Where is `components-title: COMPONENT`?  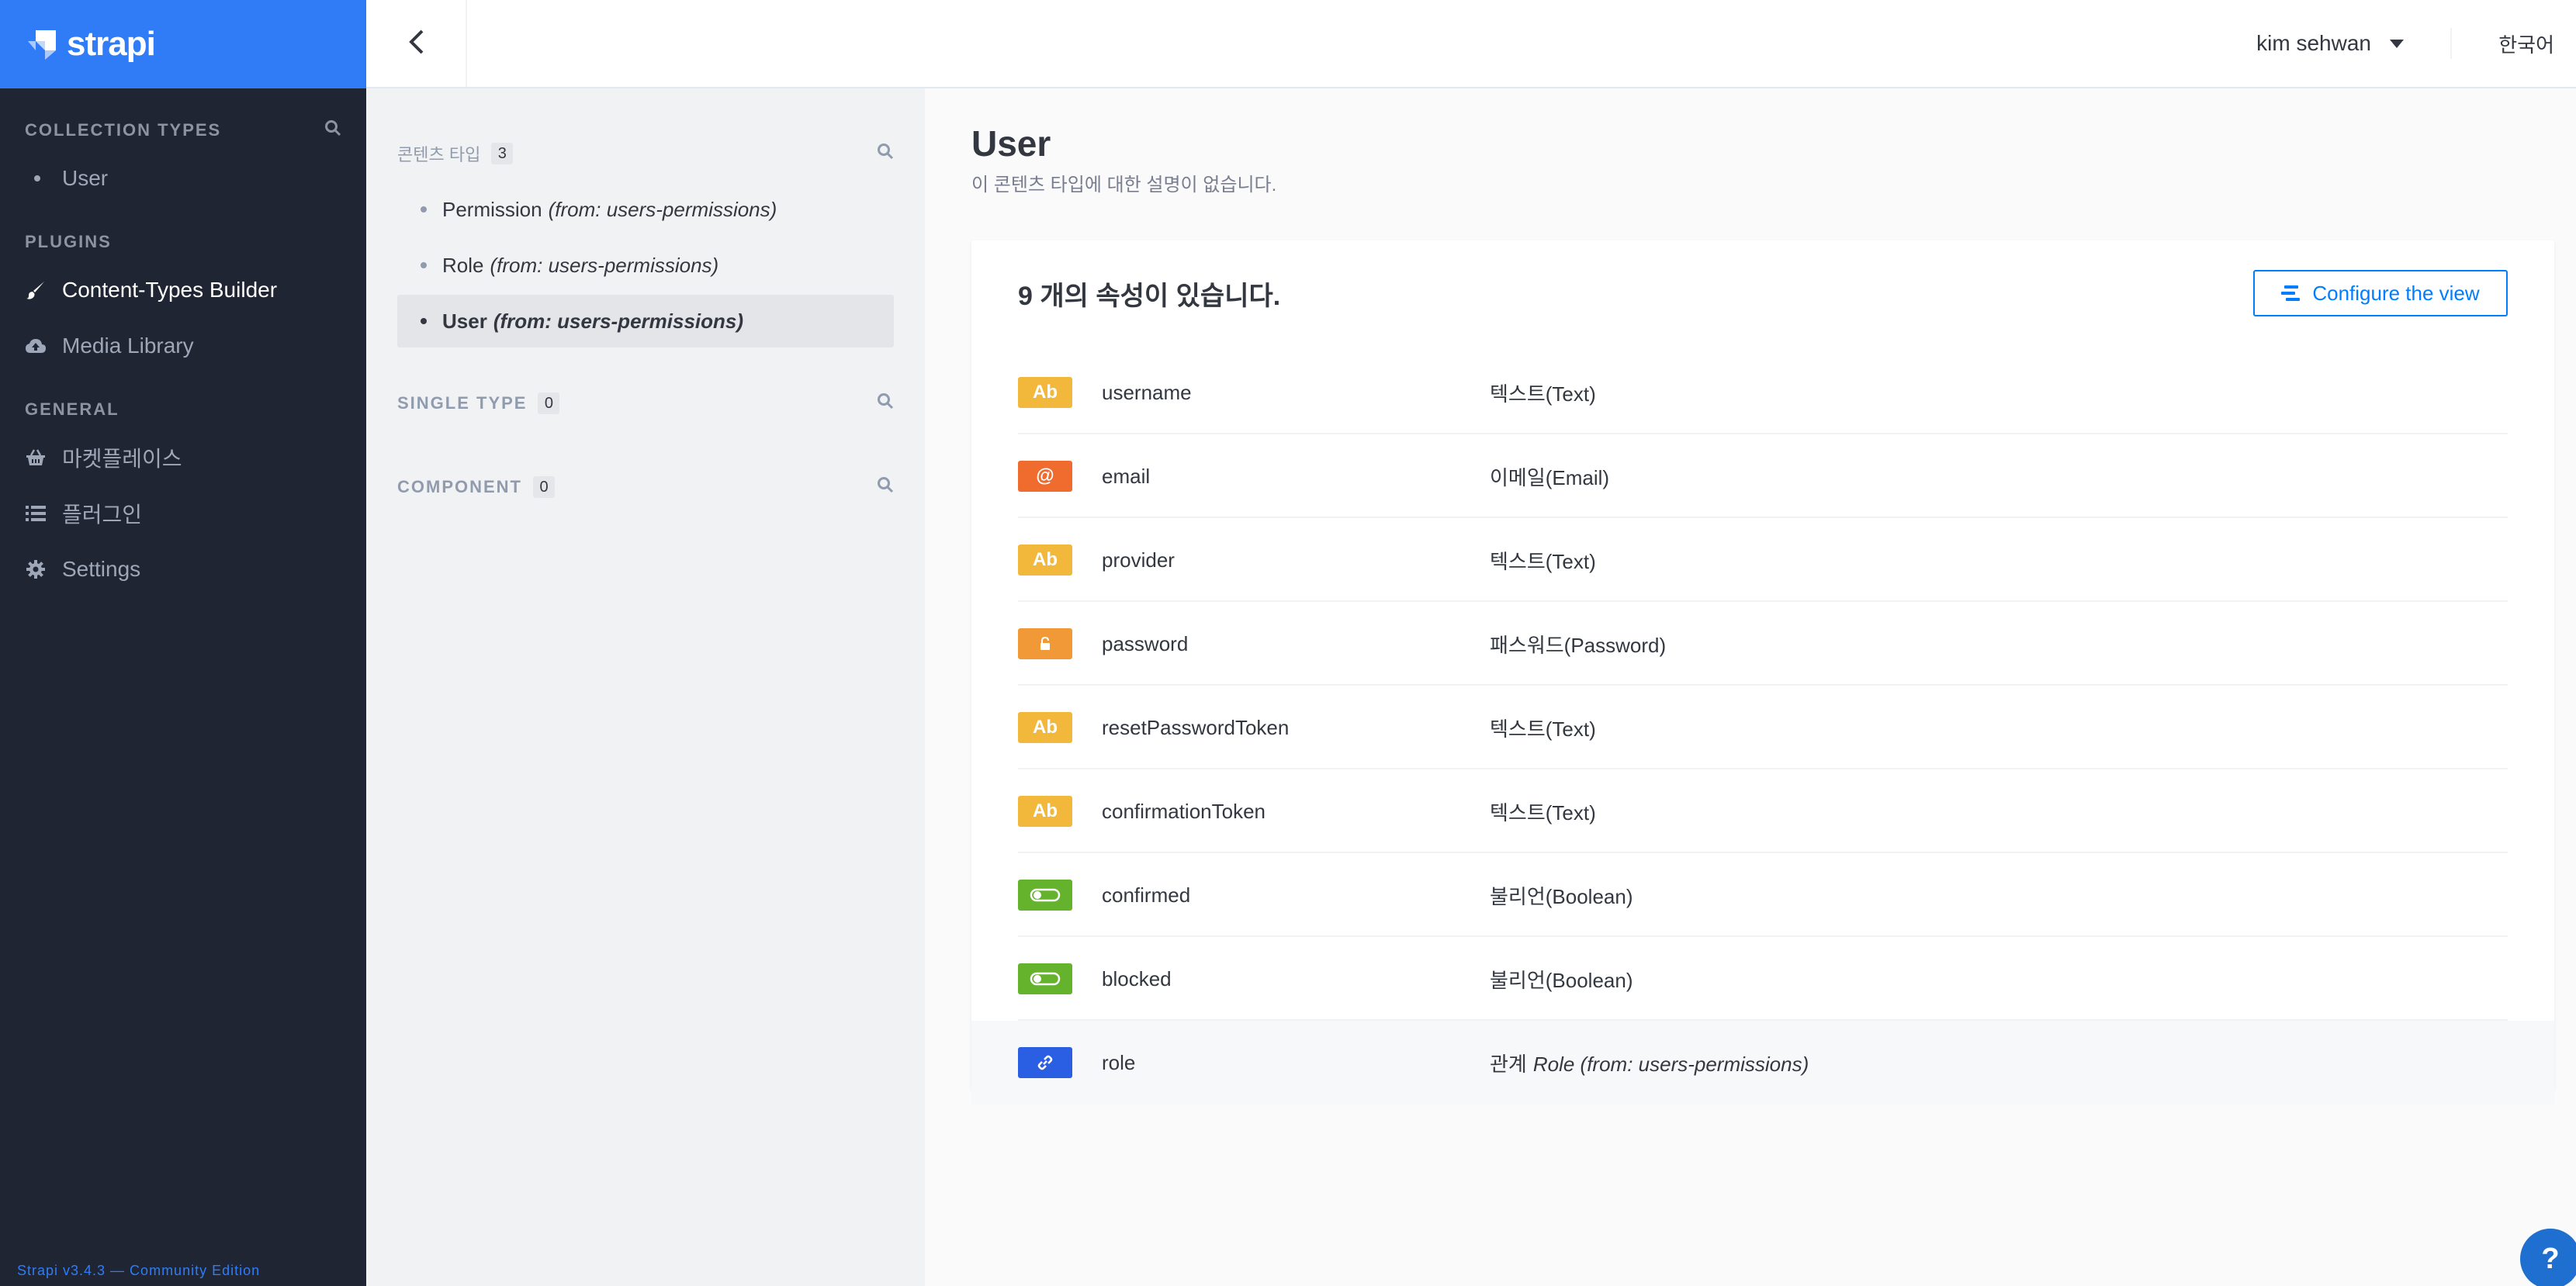 components-title: COMPONENT is located at coordinates (459, 487).